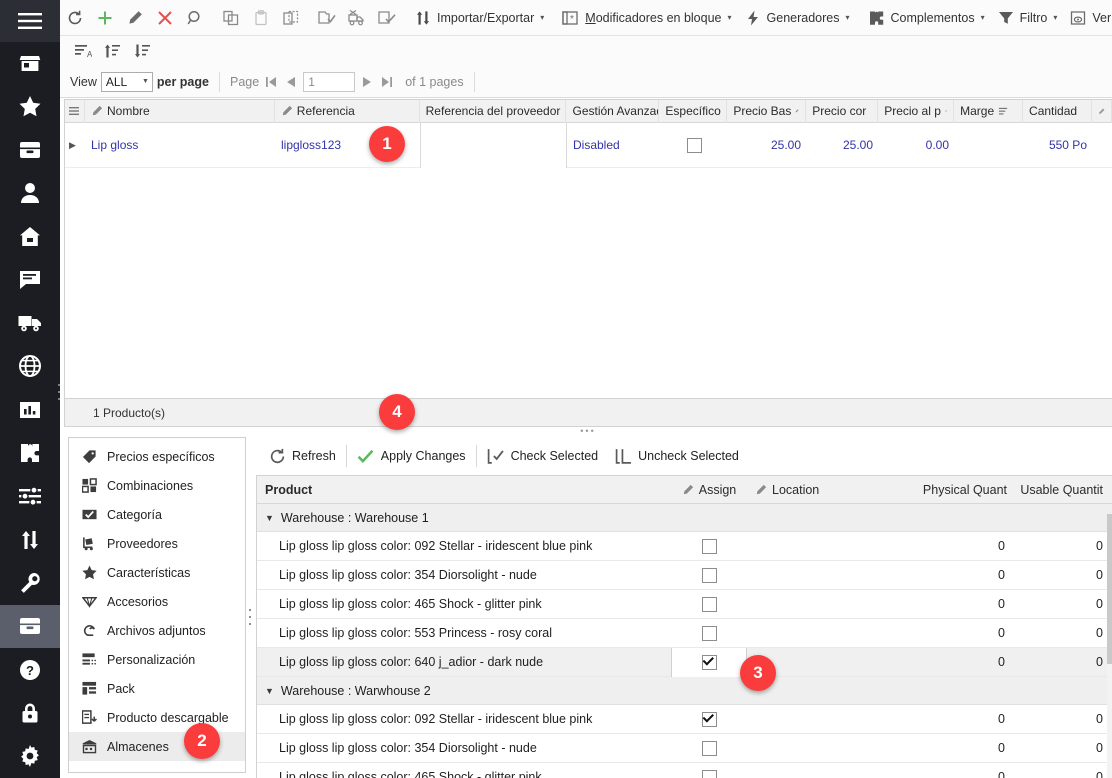 This screenshot has height=778, width=1112. What do you see at coordinates (58, 392) in the screenshot?
I see `rail-resize-grip` at bounding box center [58, 392].